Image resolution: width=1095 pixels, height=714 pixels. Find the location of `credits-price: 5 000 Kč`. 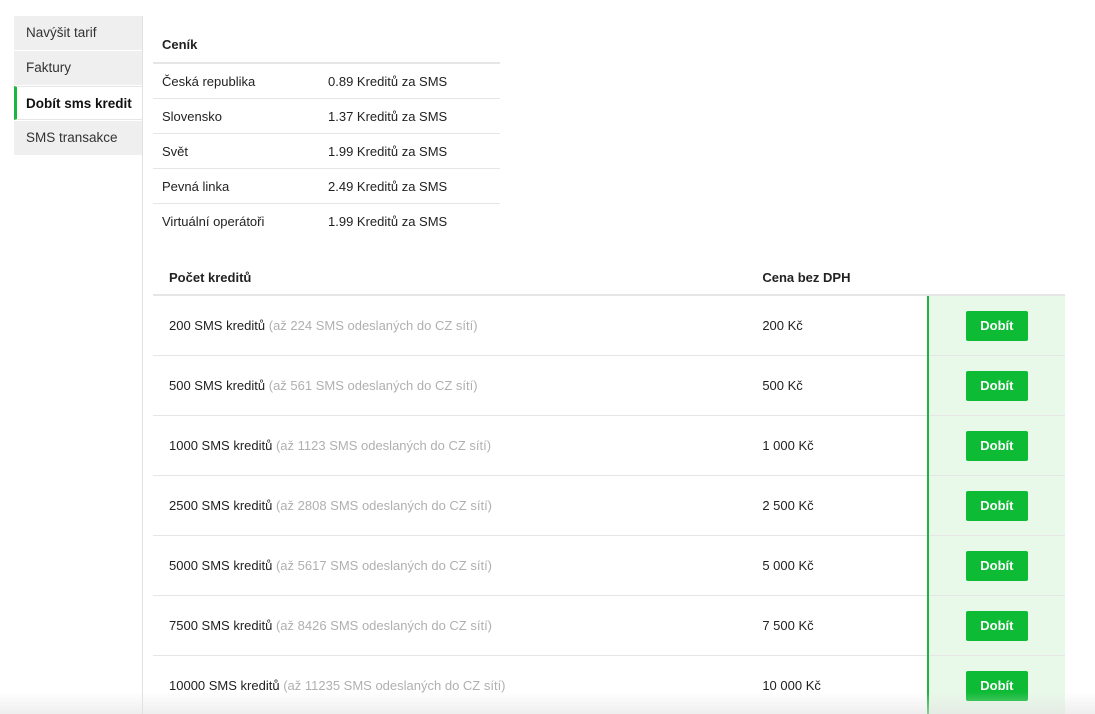

credits-price: 5 000 Kč is located at coordinates (845, 565).